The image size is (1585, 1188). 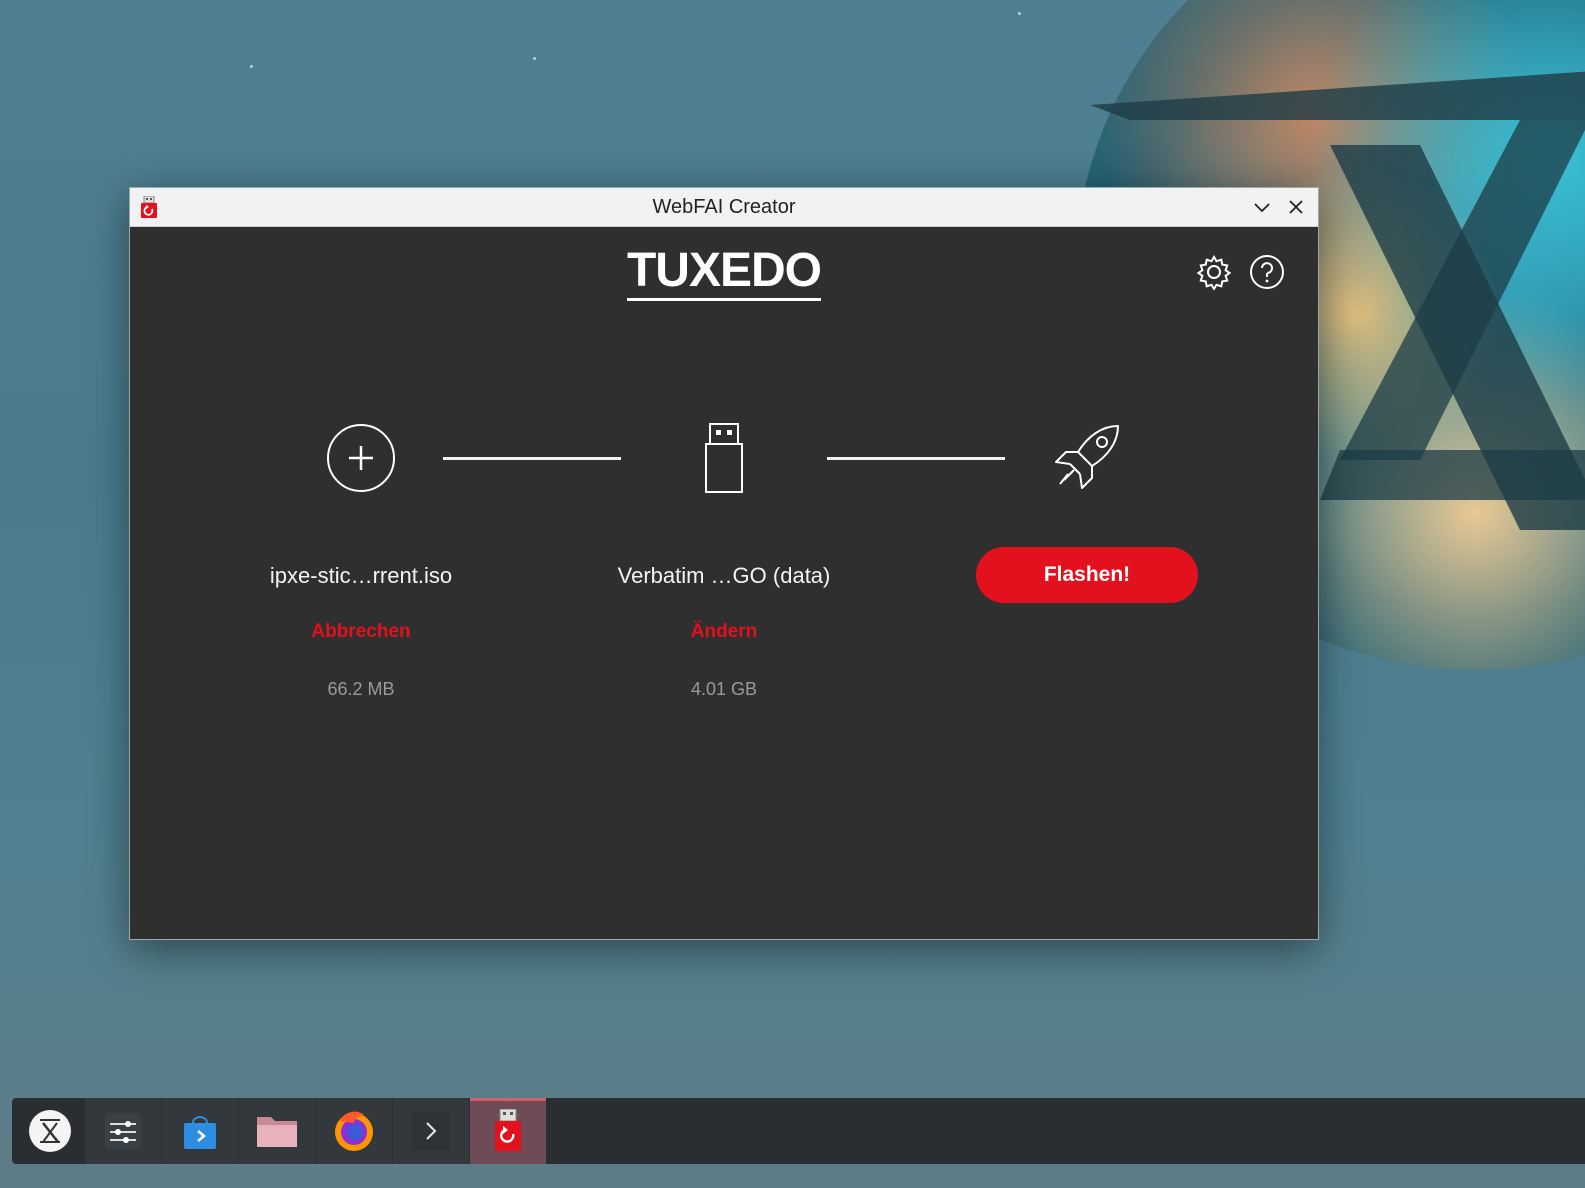 I want to click on settings-sliders-icon, so click(x=123, y=1131).